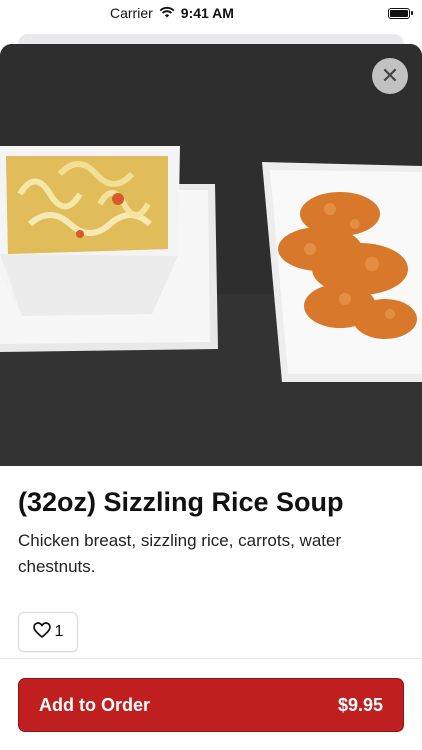 The width and height of the screenshot is (422, 750). I want to click on price-label: $9.95, so click(360, 704).